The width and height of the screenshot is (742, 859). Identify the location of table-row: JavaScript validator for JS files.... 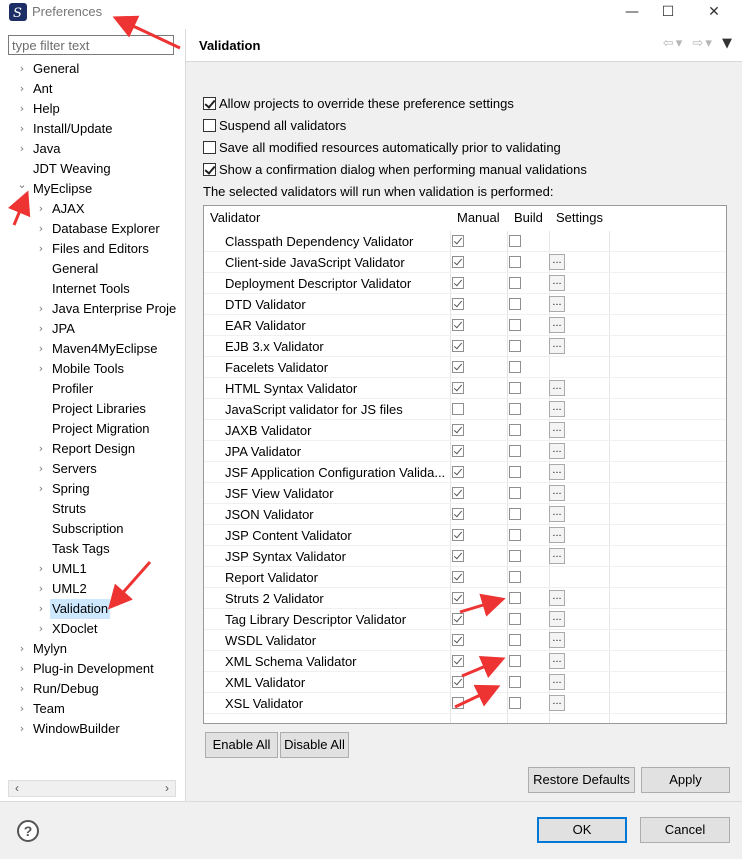
(465, 409).